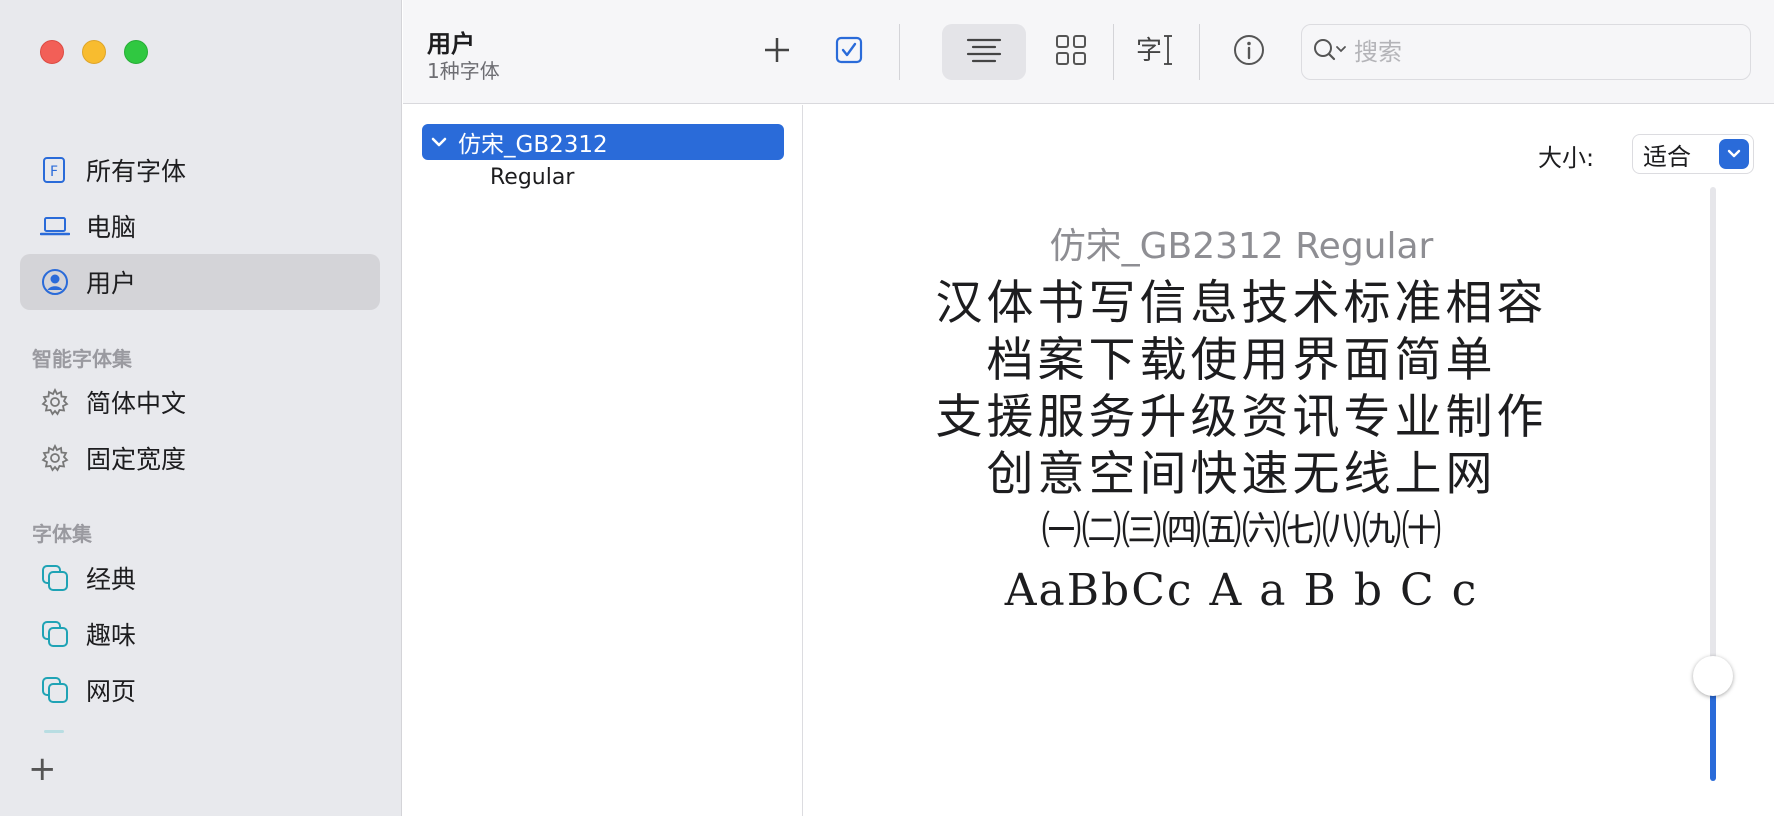 This screenshot has height=816, width=1774. What do you see at coordinates (200, 282) in the screenshot?
I see `sidebar-item-user: 用户` at bounding box center [200, 282].